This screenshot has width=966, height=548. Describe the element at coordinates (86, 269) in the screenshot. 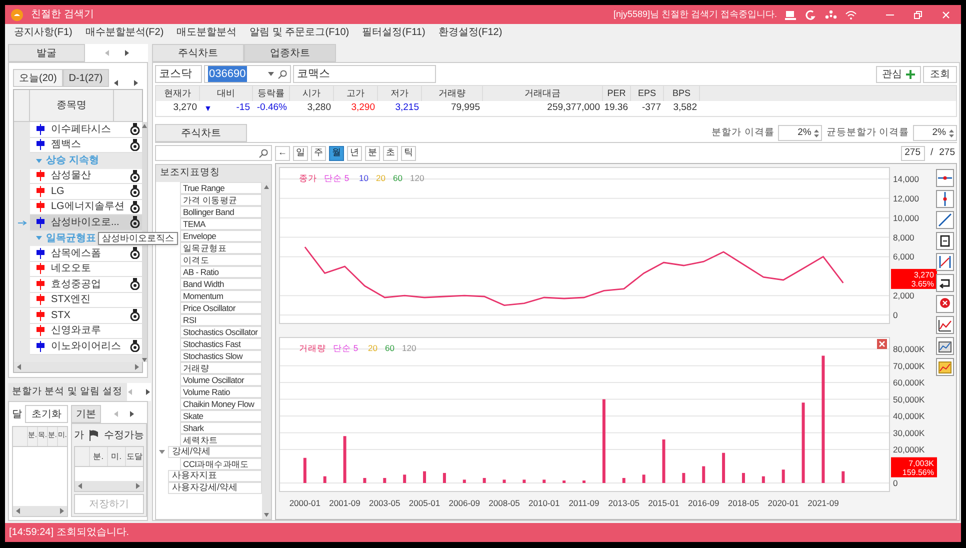

I see `stock-row: 네오오토` at that location.